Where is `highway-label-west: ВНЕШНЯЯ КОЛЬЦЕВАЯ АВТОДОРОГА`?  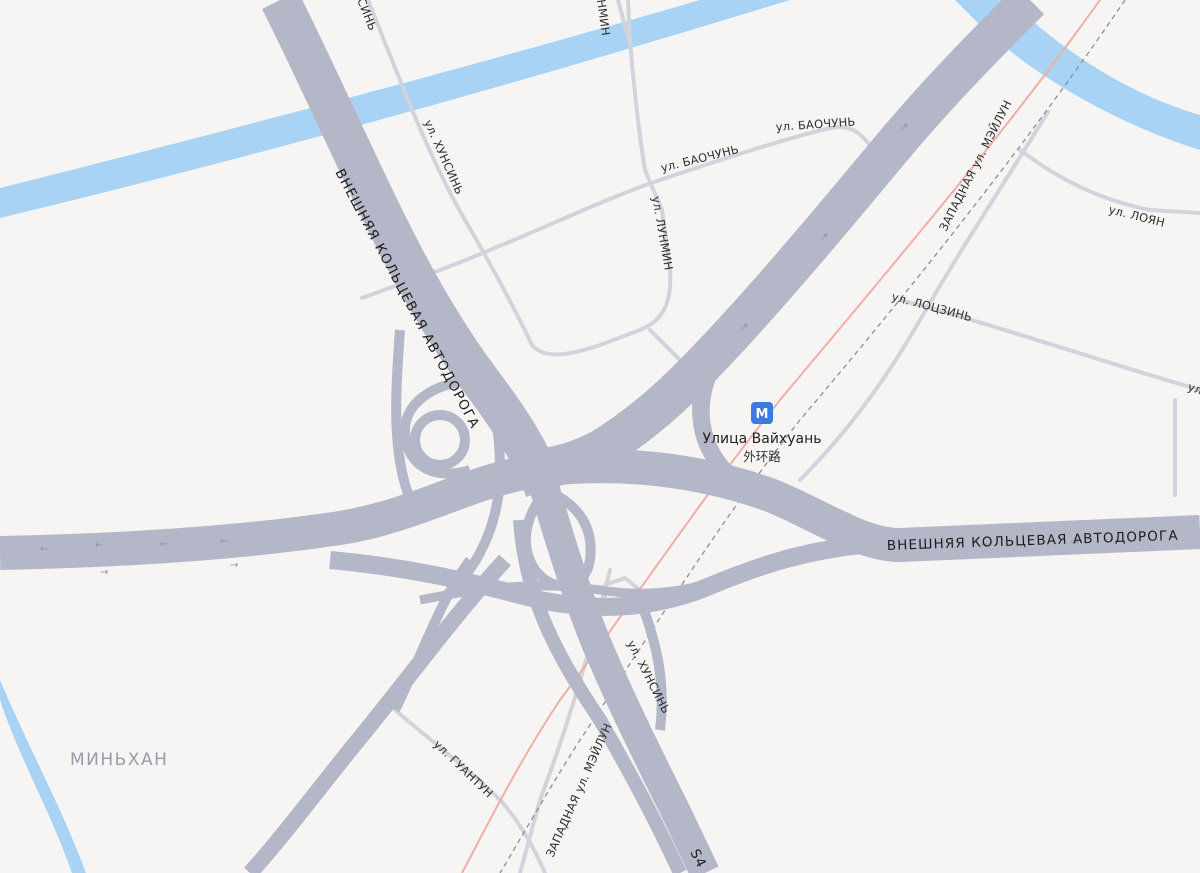
highway-label-west: ВНЕШНЯЯ КОЛЬЦЕВАЯ АВТОДОРОГА is located at coordinates (406, 298).